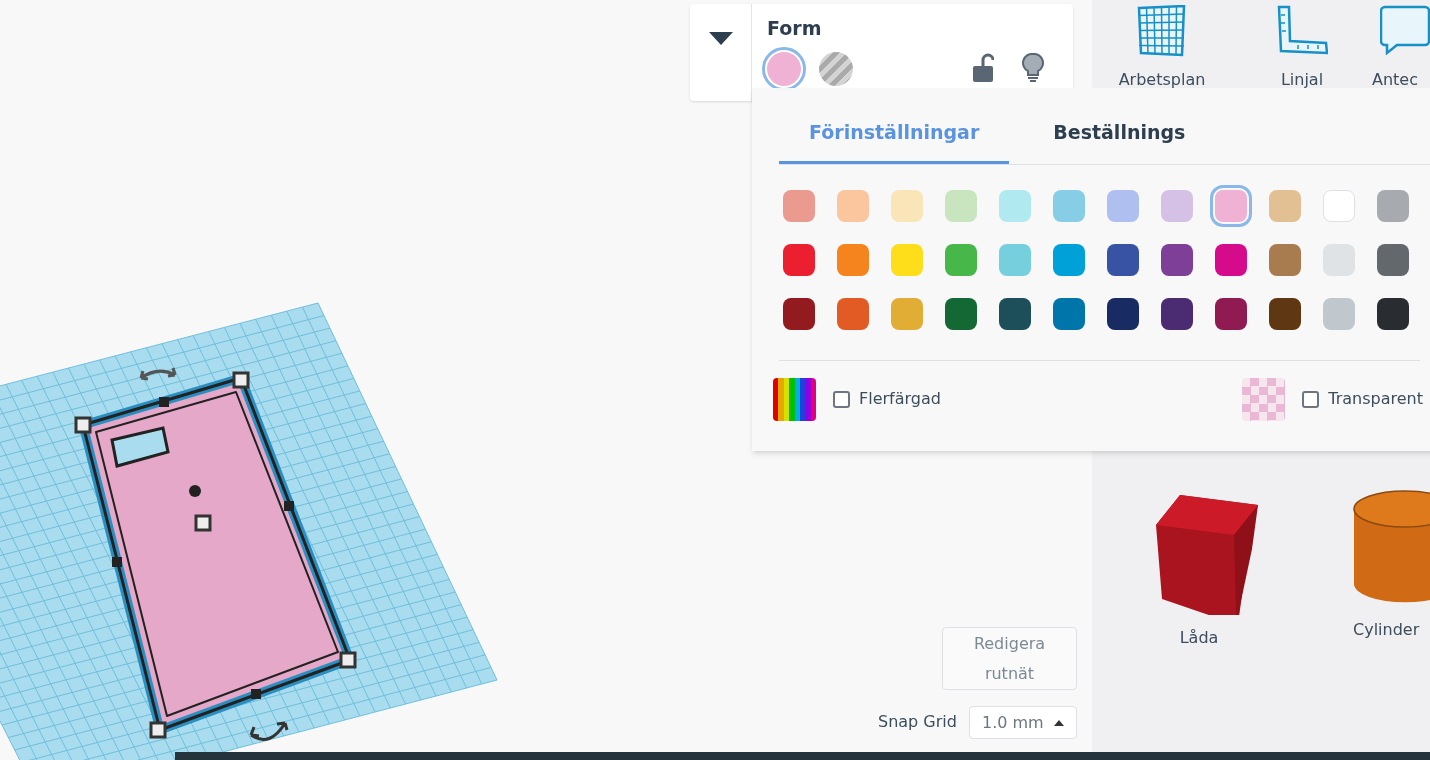 Image resolution: width=1430 pixels, height=760 pixels. Describe the element at coordinates (1390, 569) in the screenshot. I see `shape-button: Cylinder` at that location.